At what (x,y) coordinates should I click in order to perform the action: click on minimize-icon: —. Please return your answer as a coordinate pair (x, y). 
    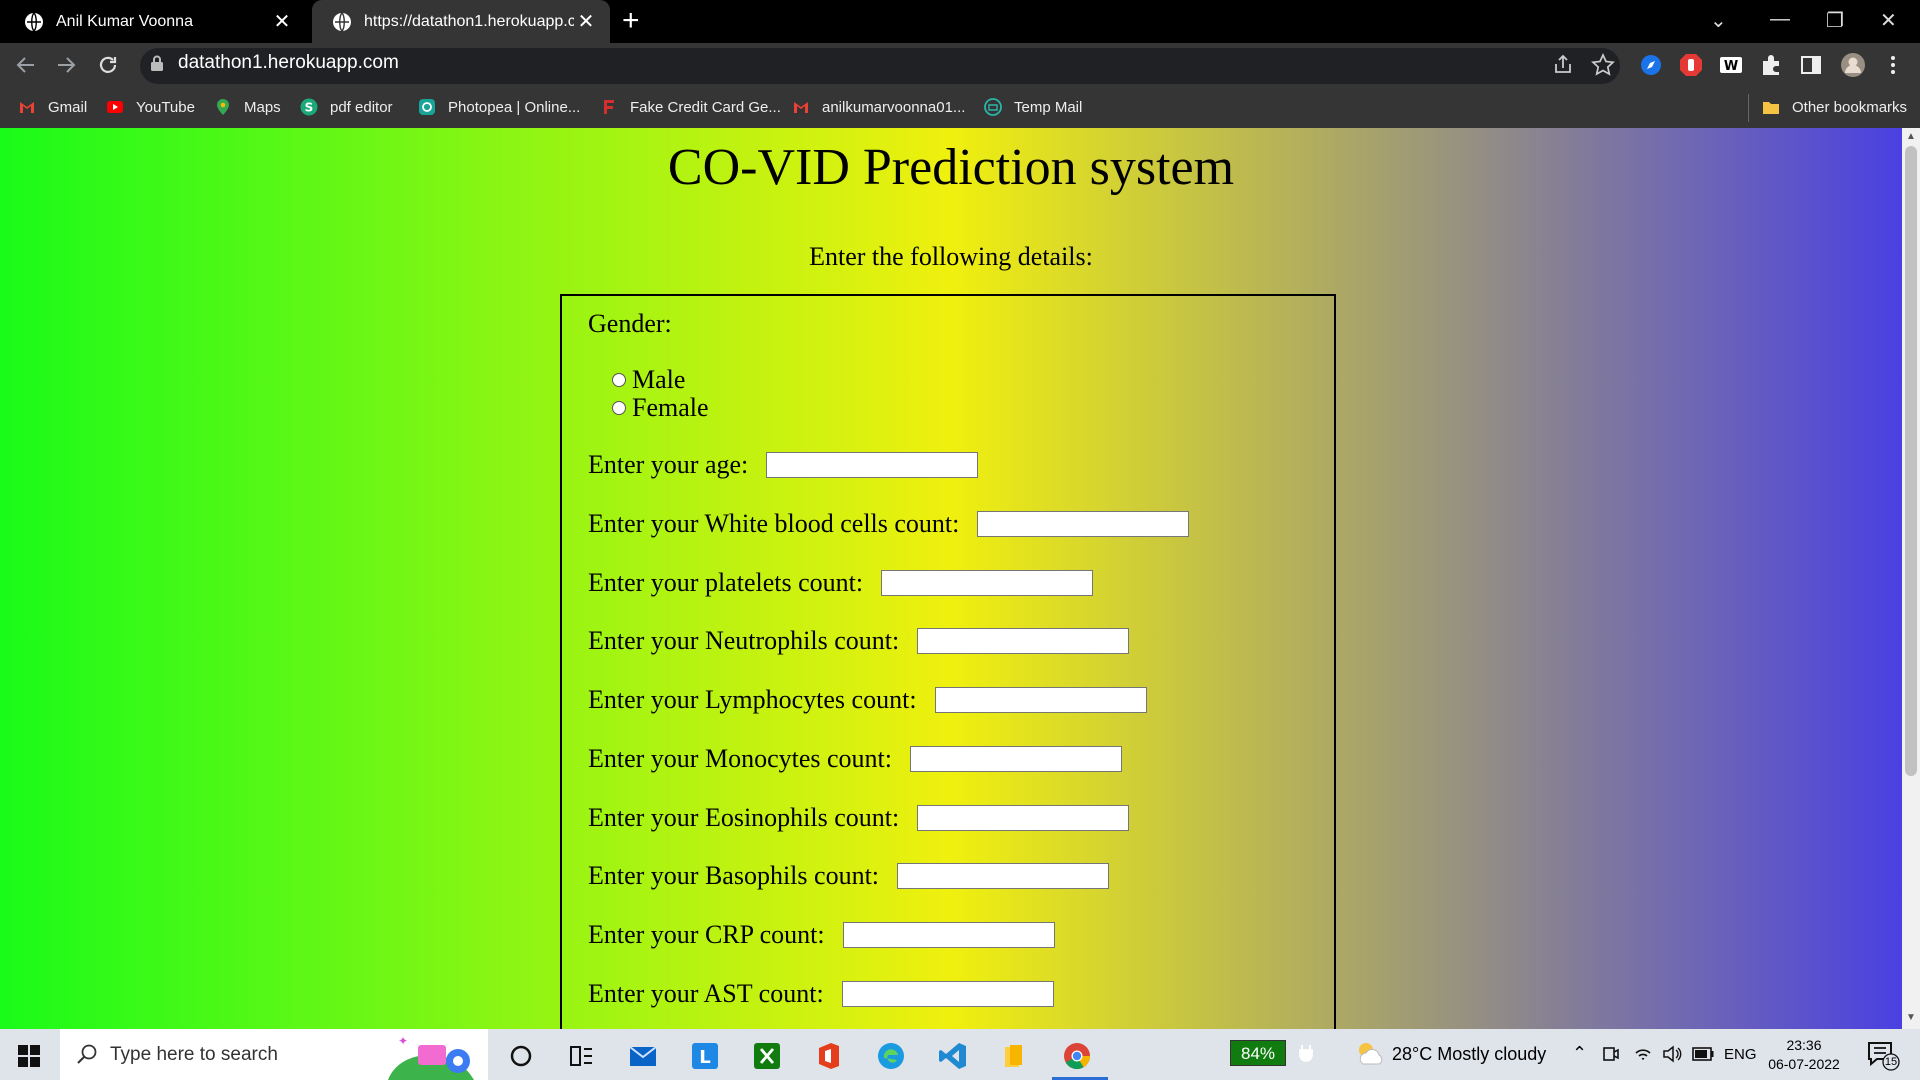
    Looking at the image, I should click on (1780, 19).